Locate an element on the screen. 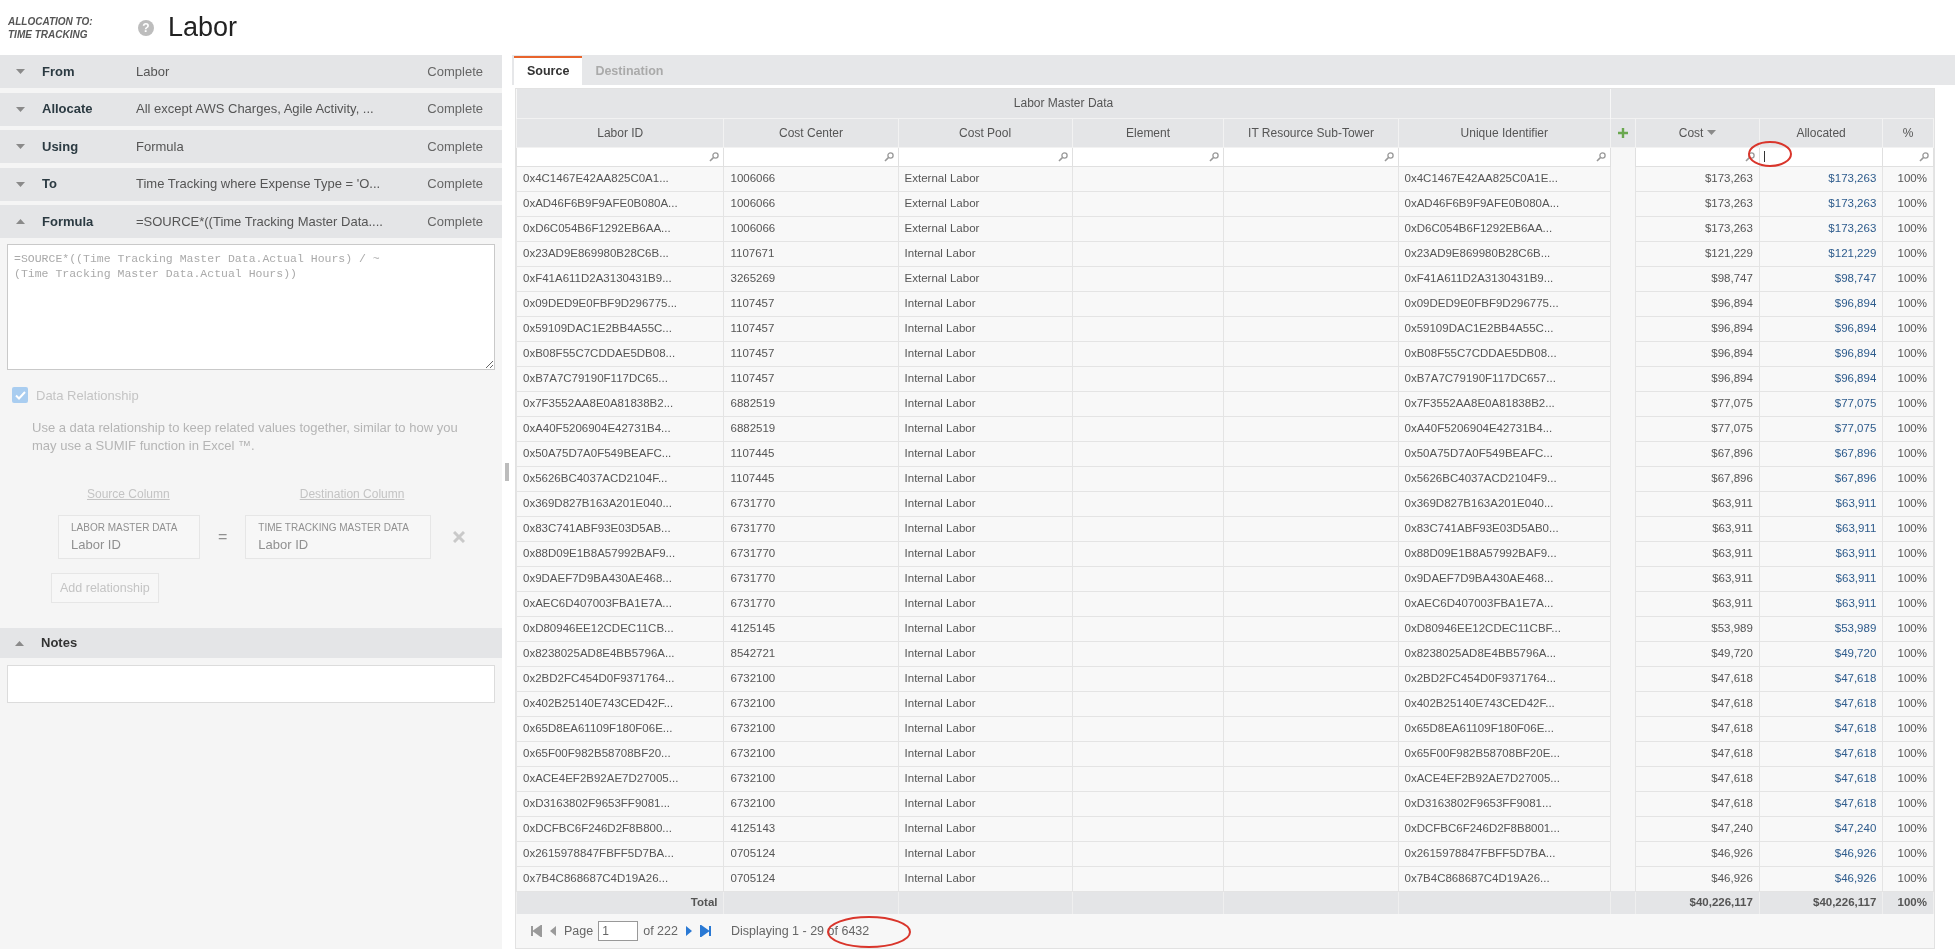 The height and width of the screenshot is (949, 1955). sort-descending-icon is located at coordinates (1712, 132).